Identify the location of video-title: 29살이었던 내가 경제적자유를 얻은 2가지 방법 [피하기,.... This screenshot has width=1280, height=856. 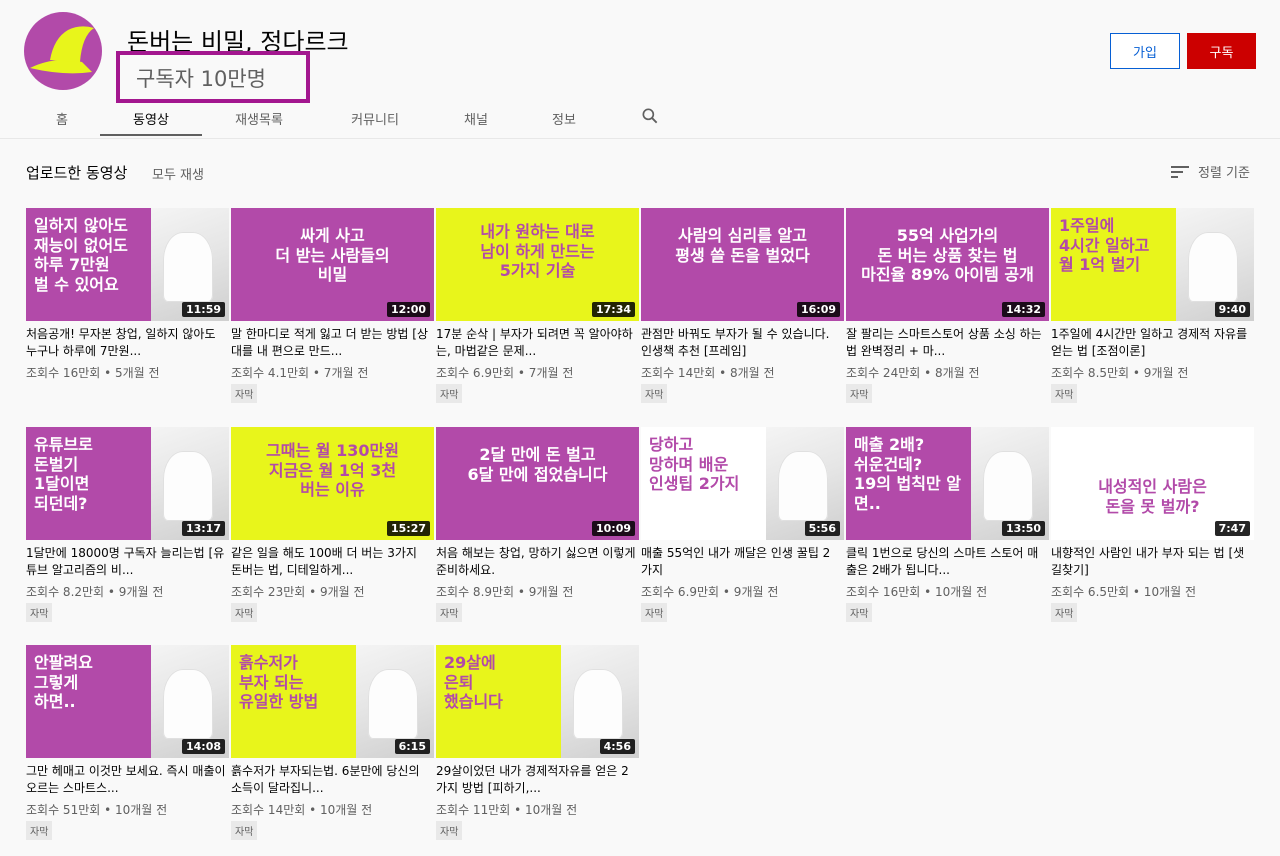
(536, 780).